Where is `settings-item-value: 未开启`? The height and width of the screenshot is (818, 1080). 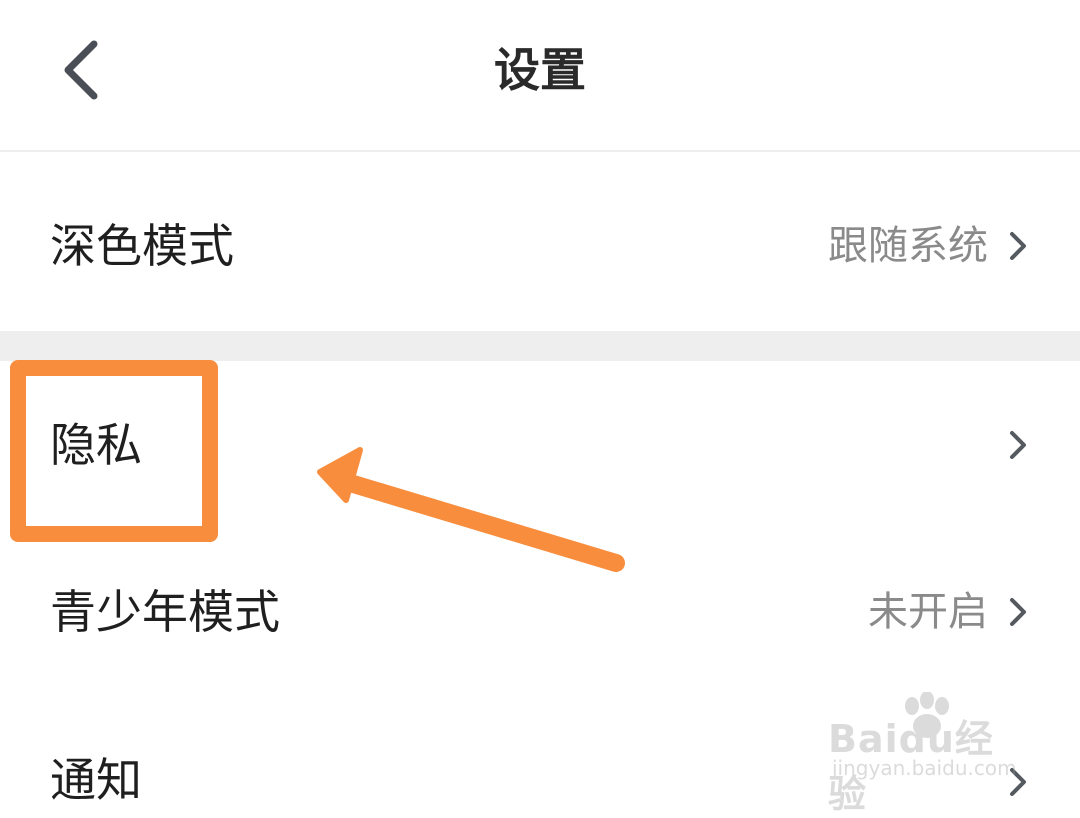 settings-item-value: 未开启 is located at coordinates (928, 612).